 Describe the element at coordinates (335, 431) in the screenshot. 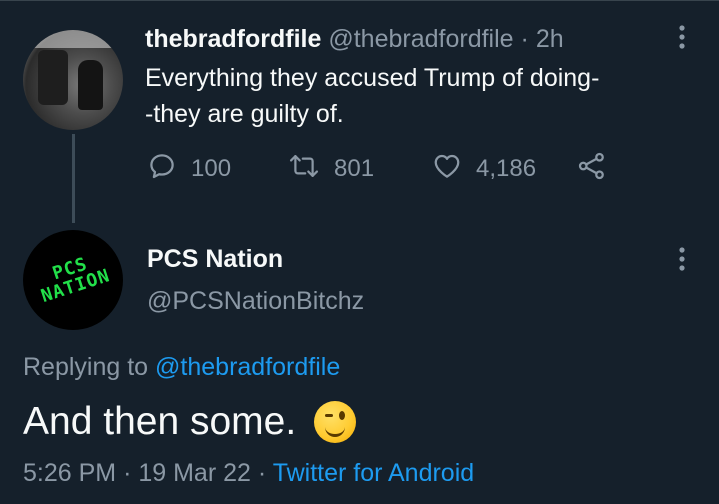

I see `emoji-mouth` at that location.